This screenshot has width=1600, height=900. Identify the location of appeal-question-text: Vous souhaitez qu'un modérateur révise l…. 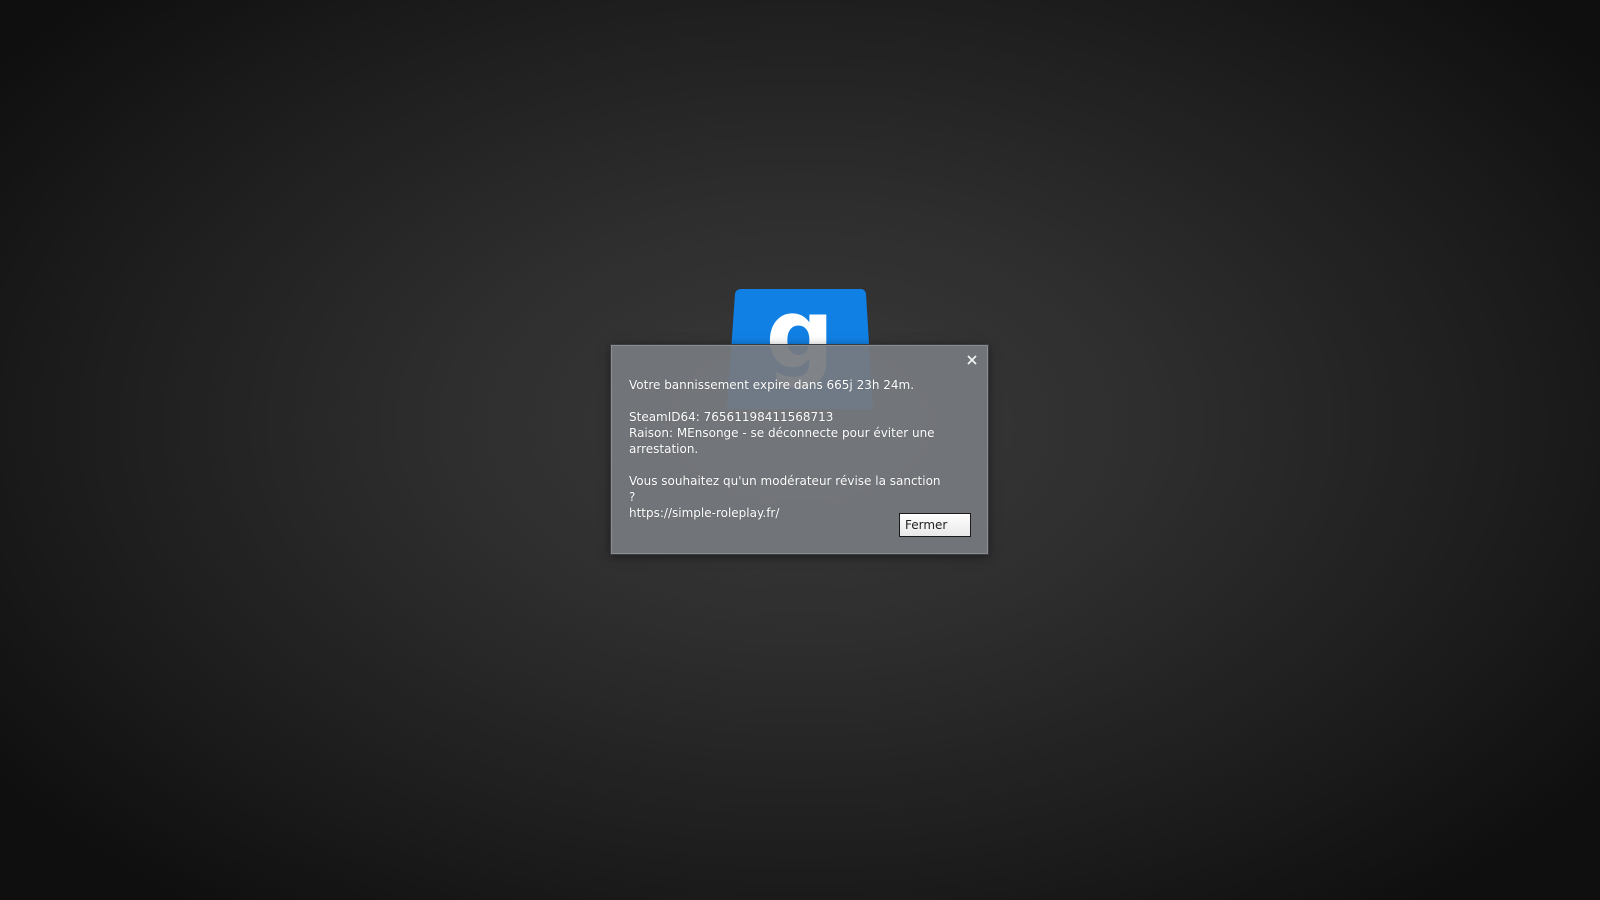
(785, 489).